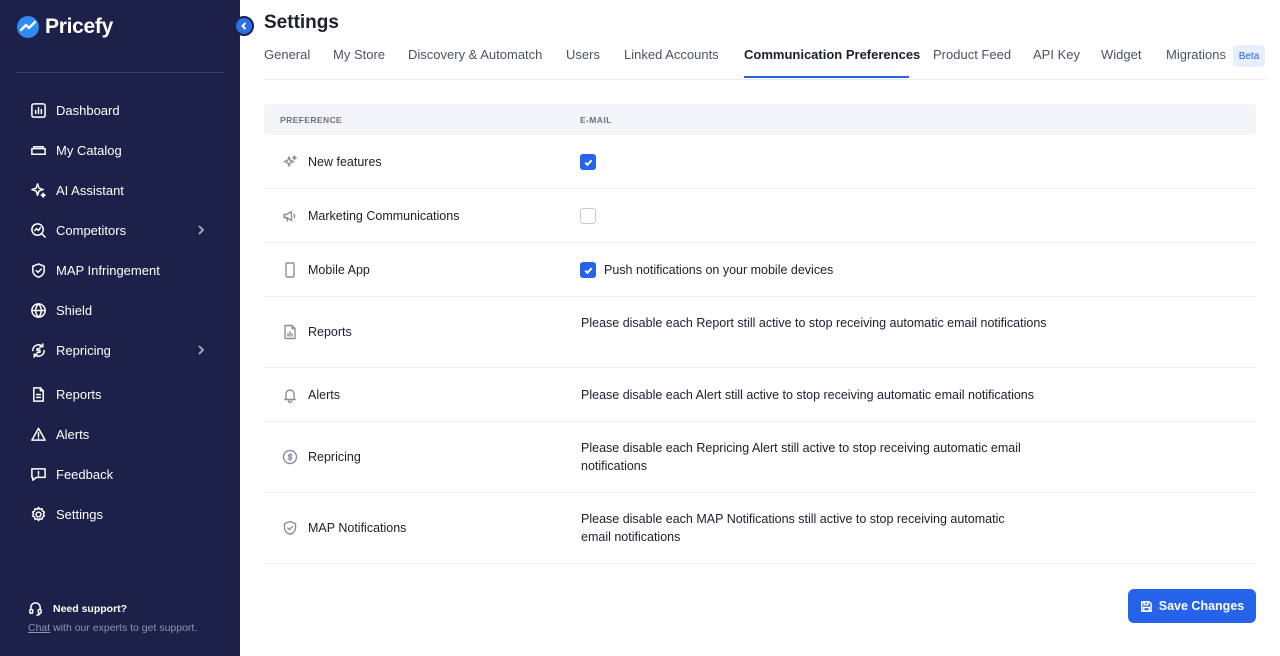  What do you see at coordinates (35, 609) in the screenshot?
I see `headset-icon` at bounding box center [35, 609].